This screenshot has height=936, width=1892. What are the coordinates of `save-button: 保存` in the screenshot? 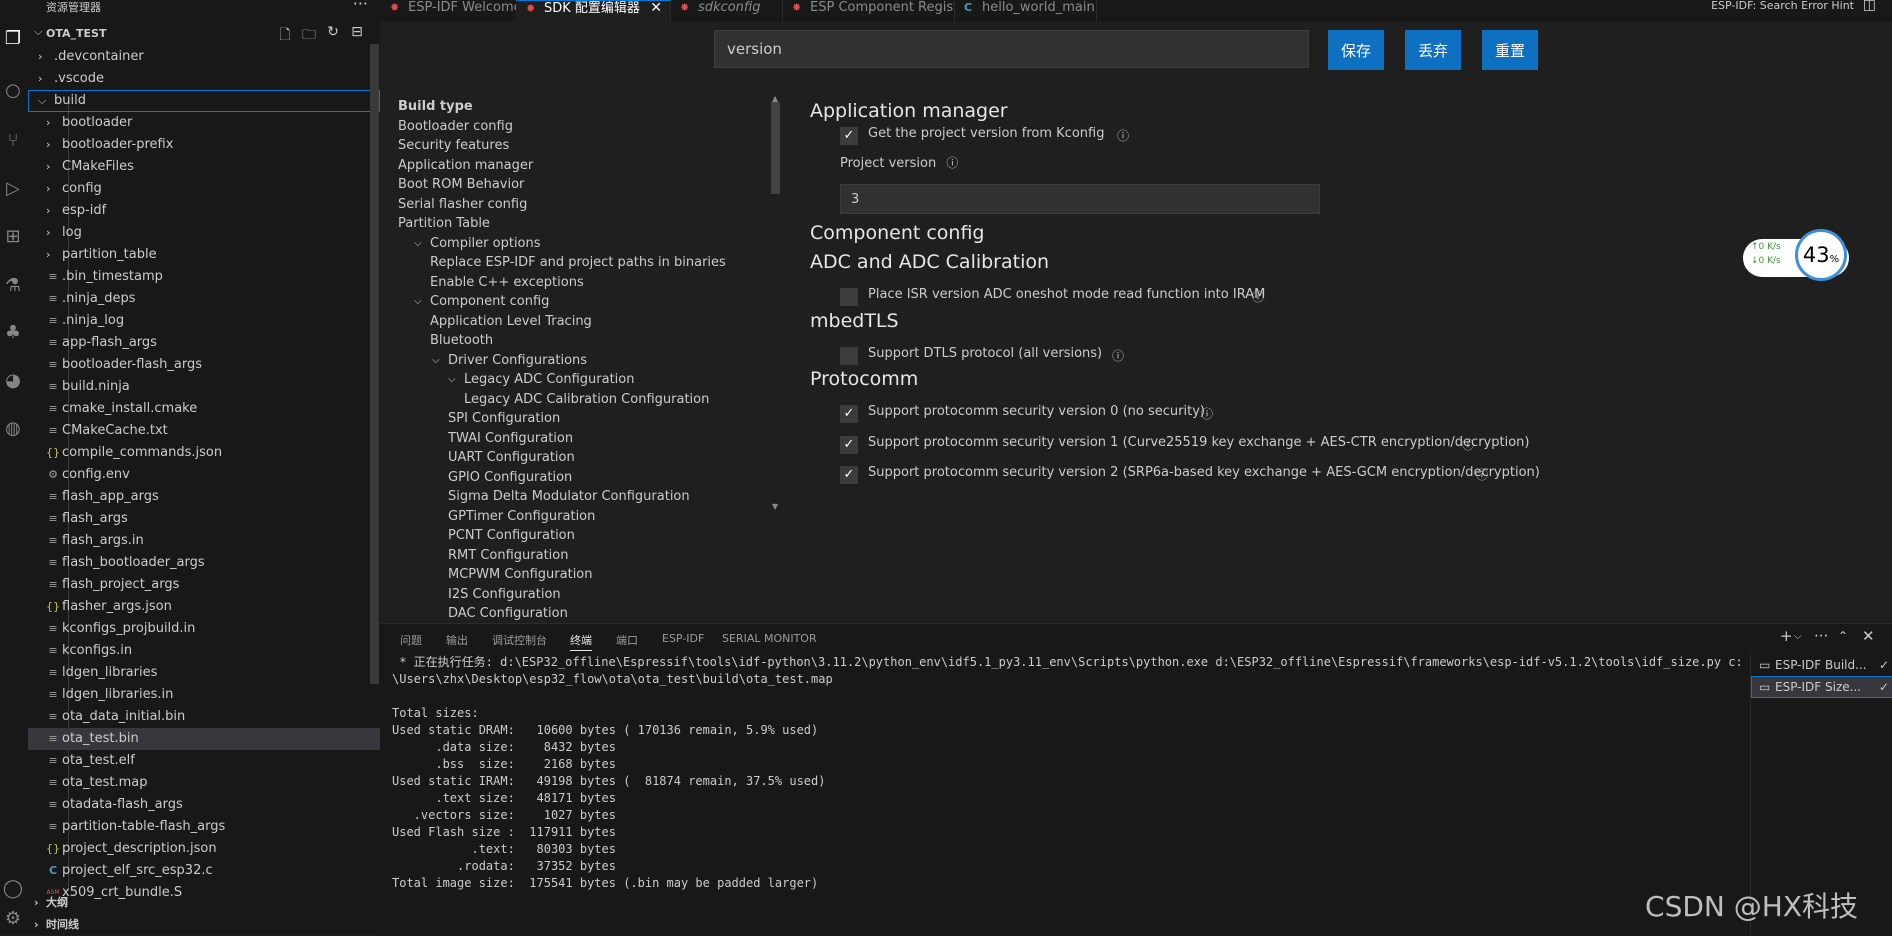 It's located at (1356, 50).